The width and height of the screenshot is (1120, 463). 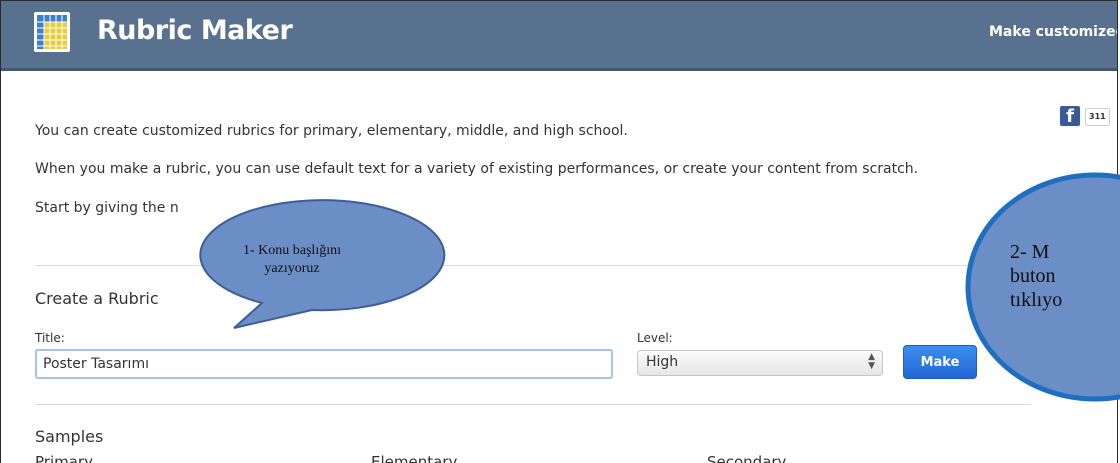 What do you see at coordinates (324, 364) in the screenshot?
I see `title-input` at bounding box center [324, 364].